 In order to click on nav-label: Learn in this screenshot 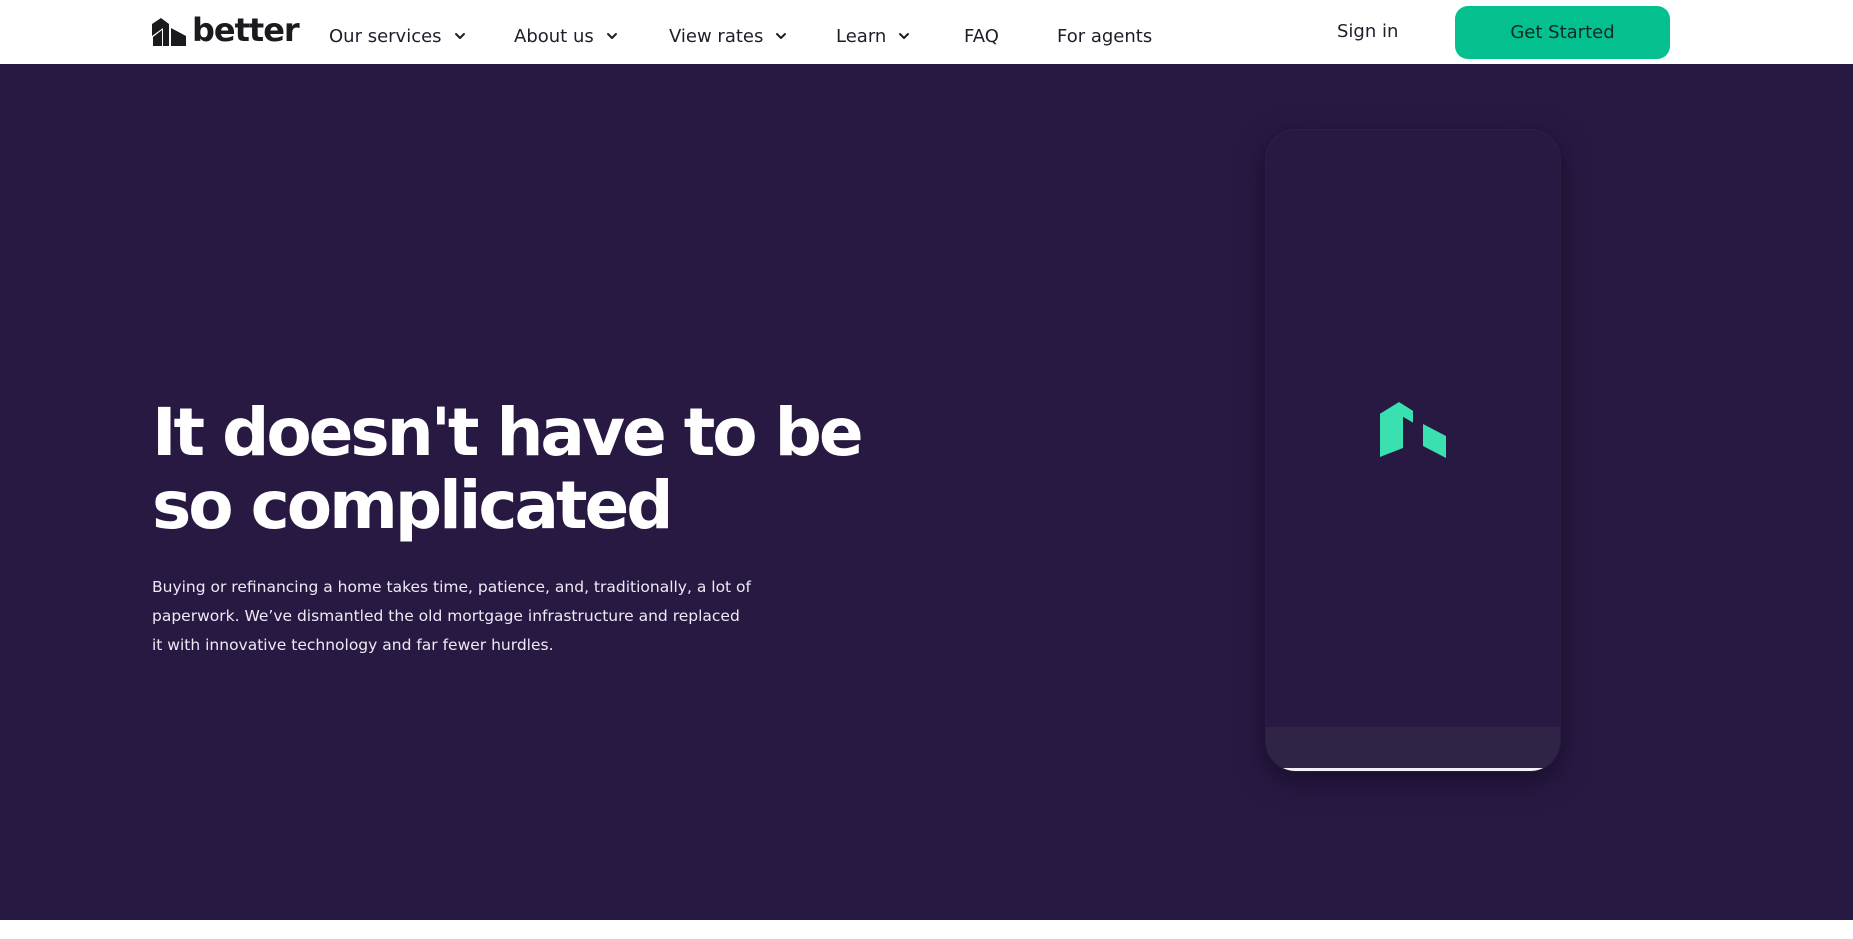, I will do `click(861, 36)`.